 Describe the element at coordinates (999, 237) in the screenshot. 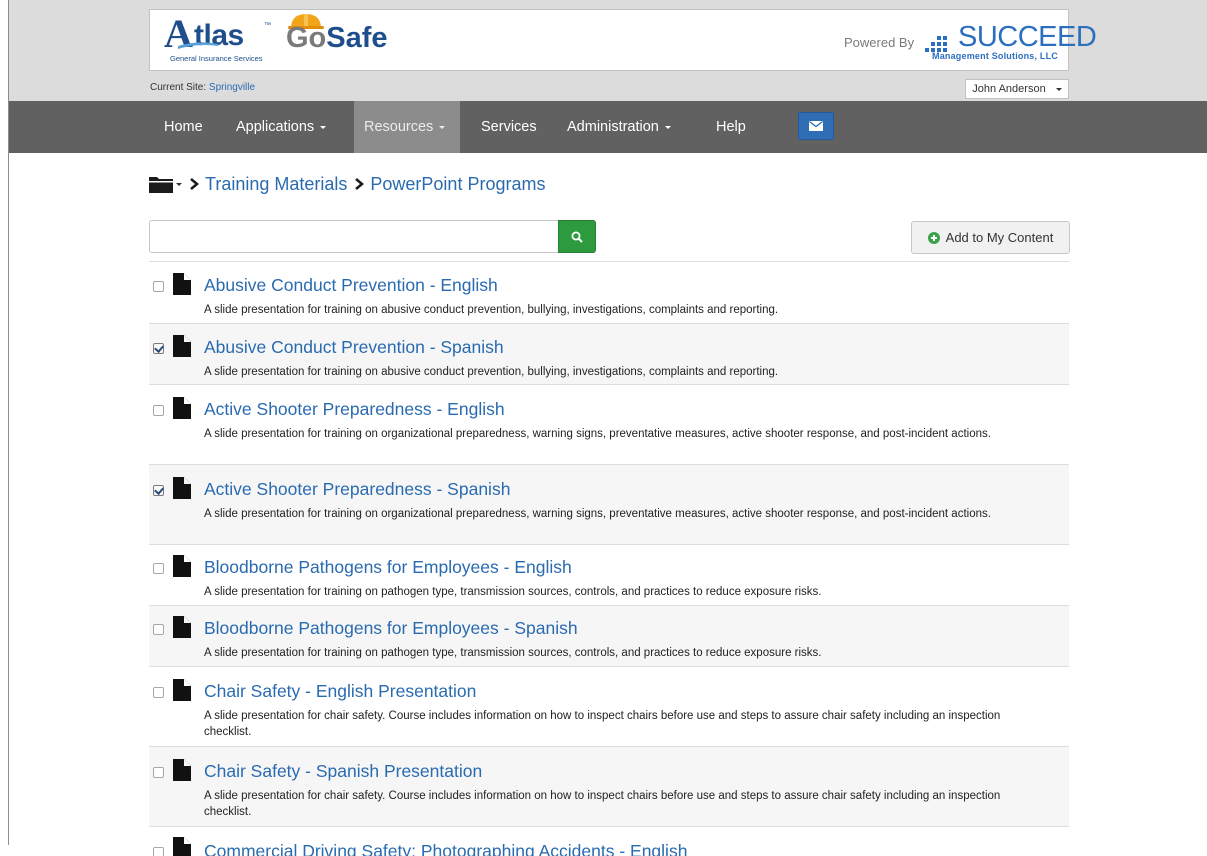

I see `add-to-my-content-label: Add to My Content` at that location.